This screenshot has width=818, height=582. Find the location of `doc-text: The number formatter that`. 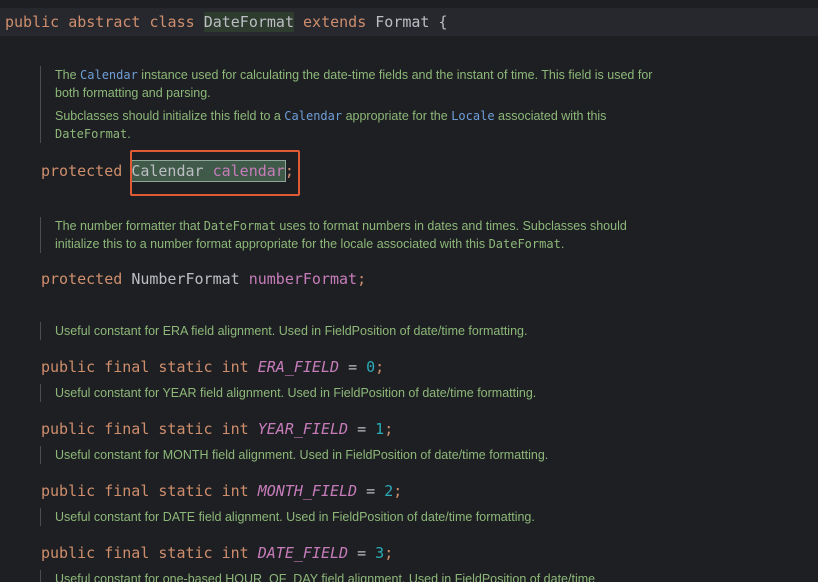

doc-text: The number formatter that is located at coordinates (129, 226).